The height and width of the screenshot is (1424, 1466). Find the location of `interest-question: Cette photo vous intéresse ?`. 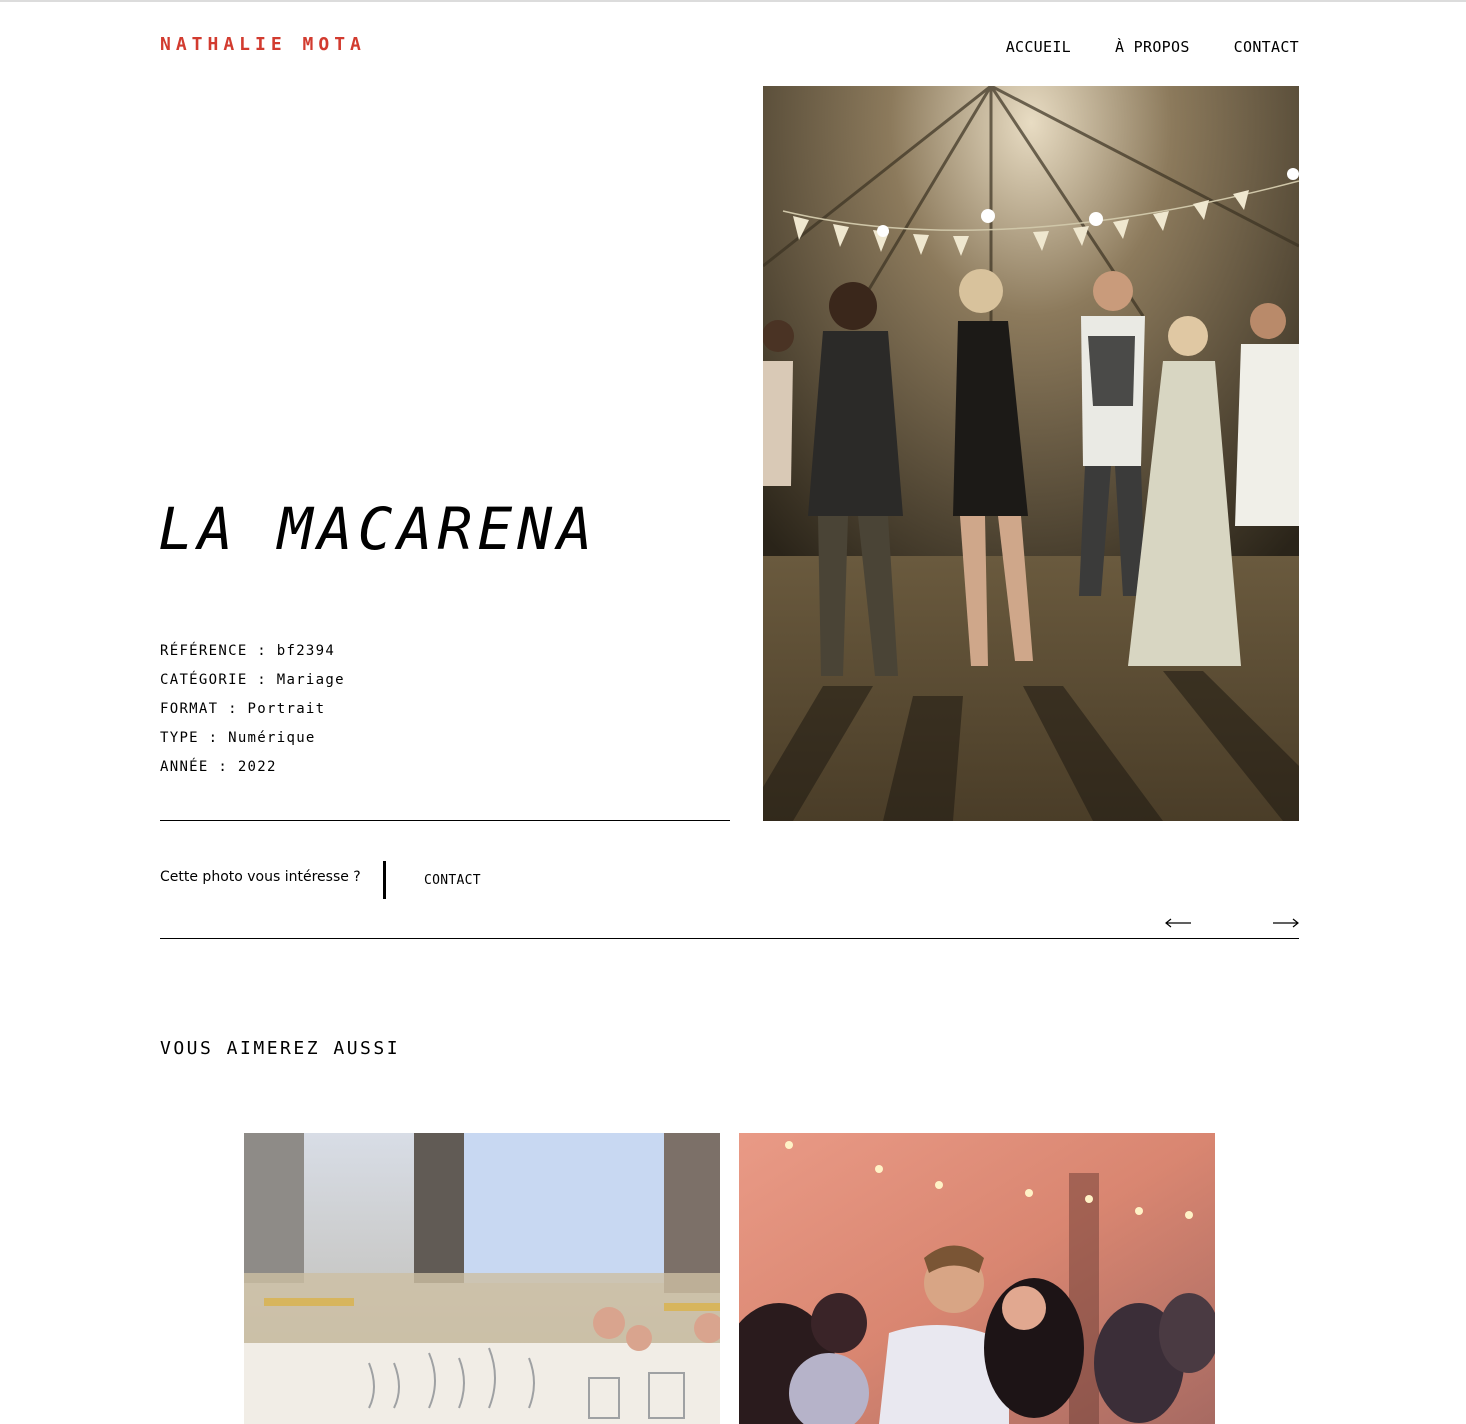

interest-question: Cette photo vous intéresse ? is located at coordinates (260, 877).